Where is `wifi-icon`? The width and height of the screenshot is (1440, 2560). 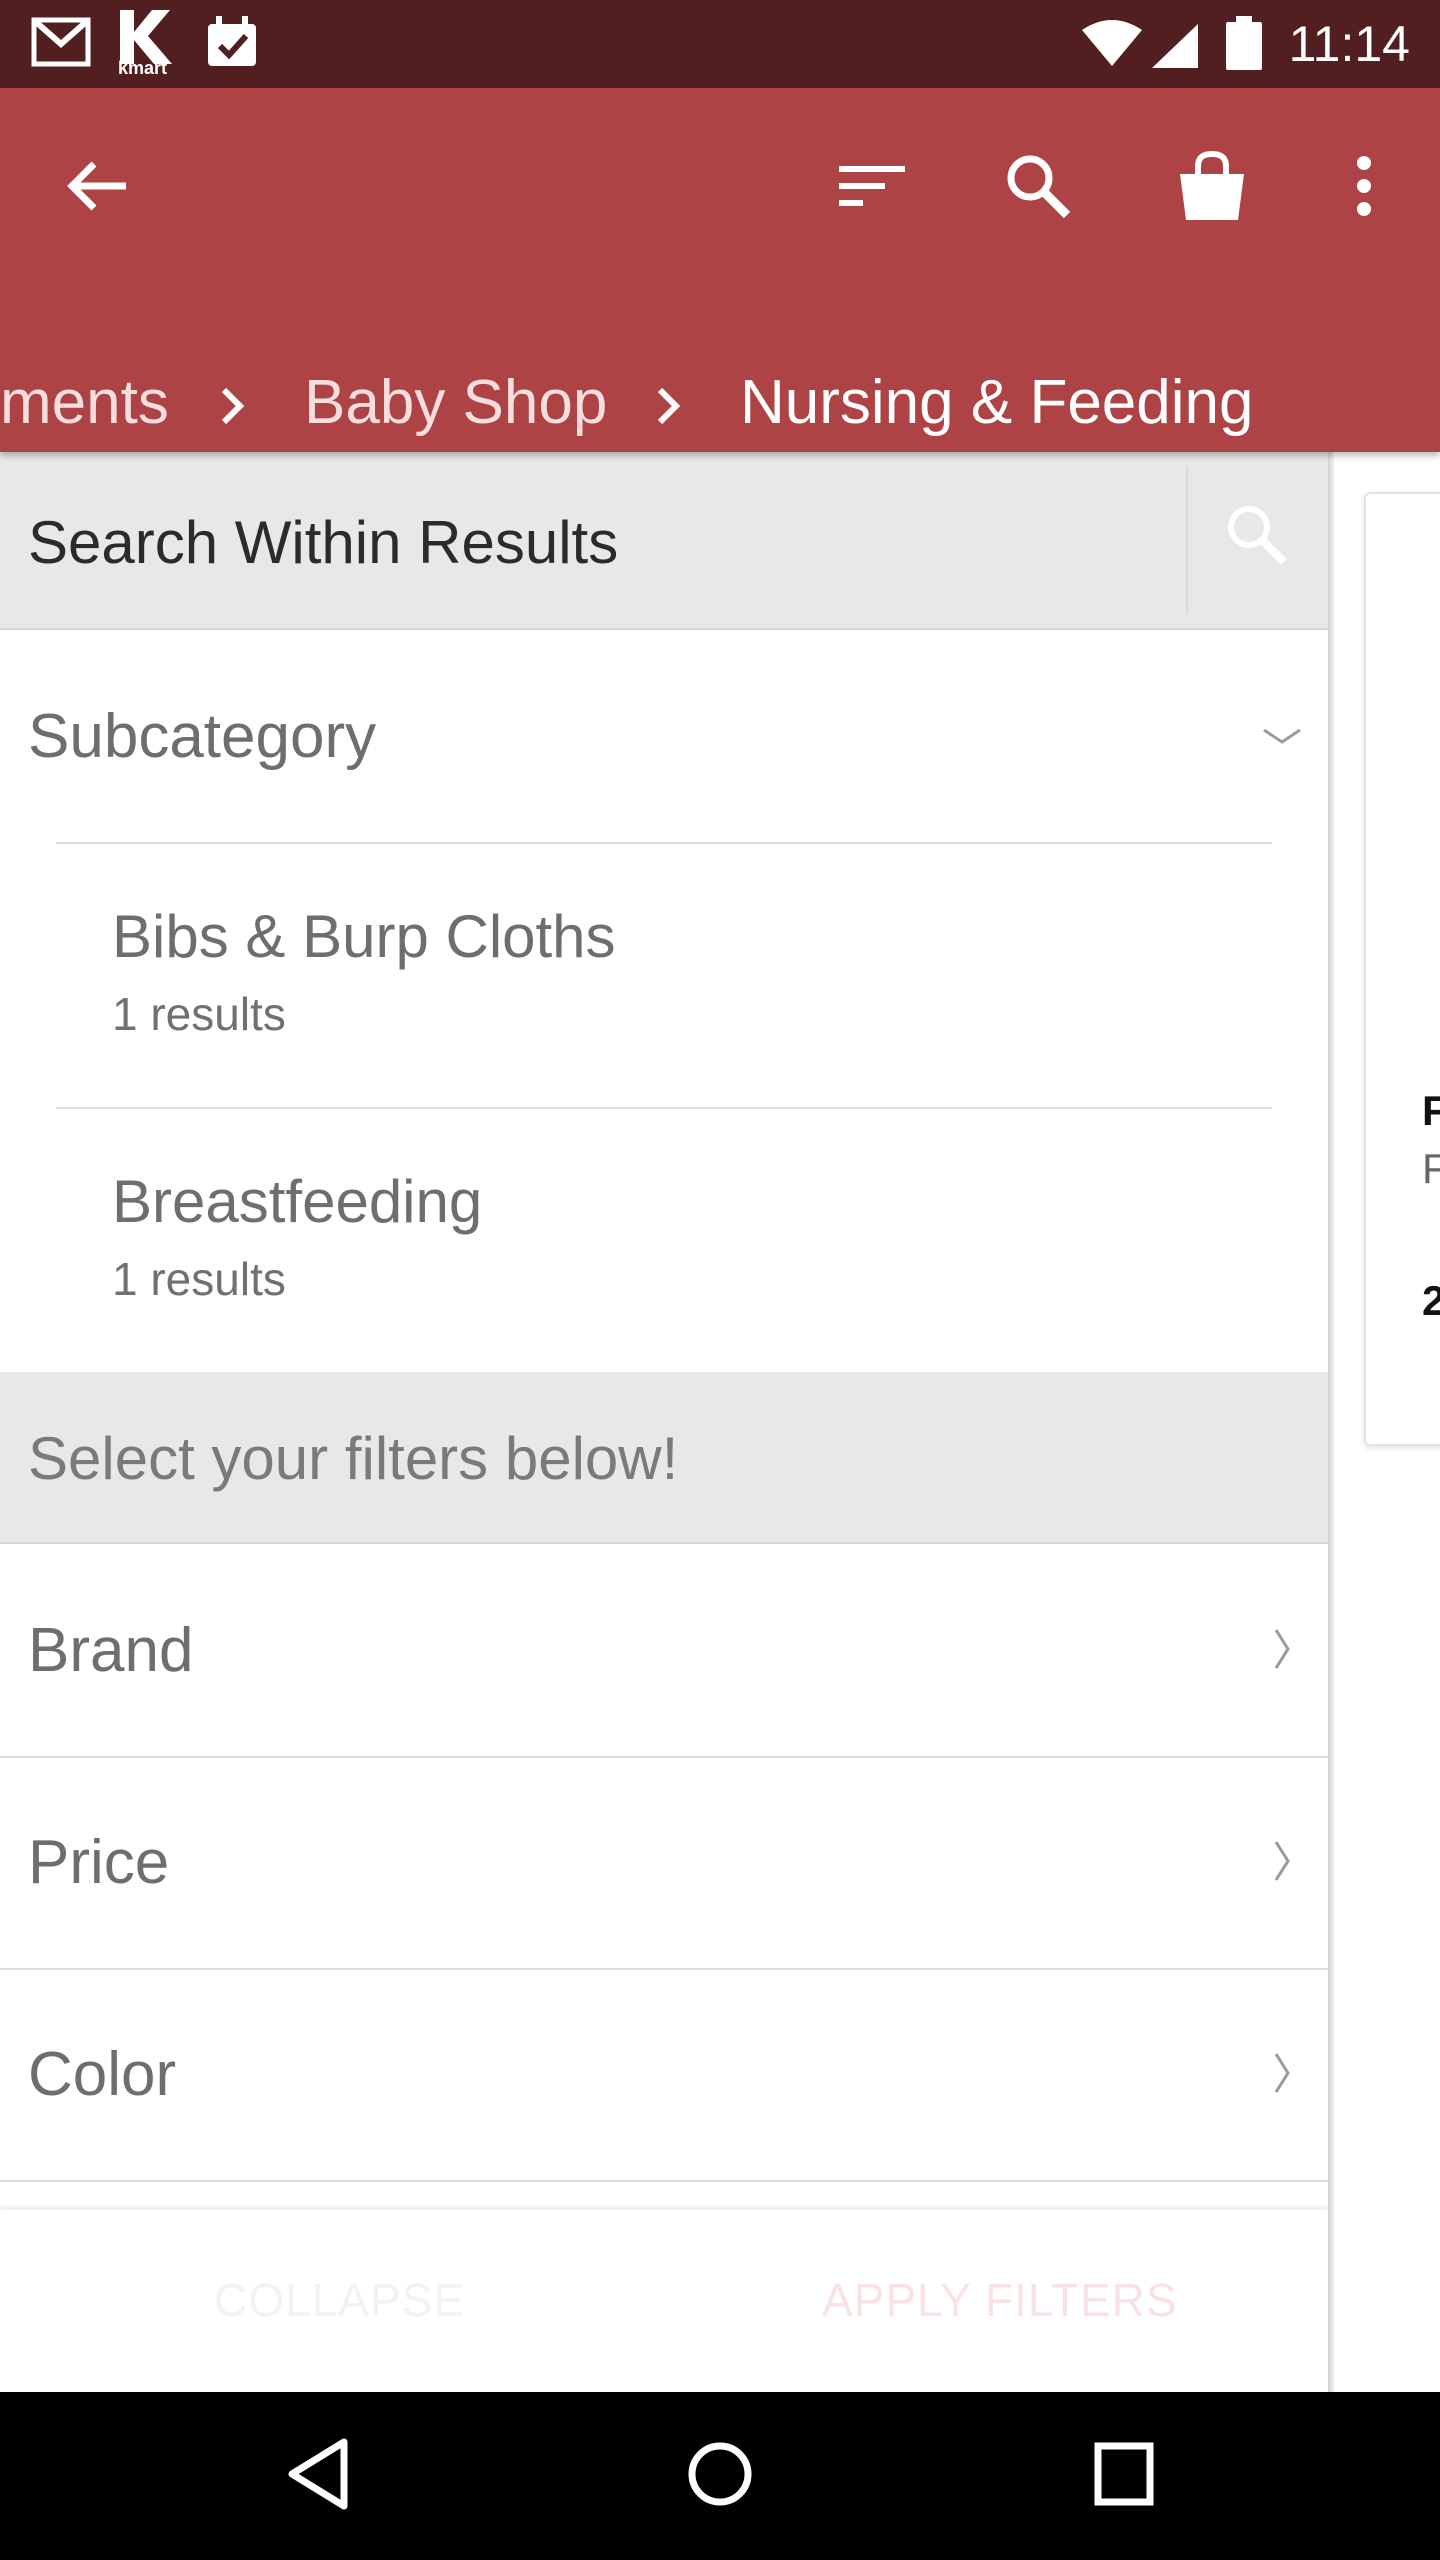
wifi-icon is located at coordinates (1112, 46).